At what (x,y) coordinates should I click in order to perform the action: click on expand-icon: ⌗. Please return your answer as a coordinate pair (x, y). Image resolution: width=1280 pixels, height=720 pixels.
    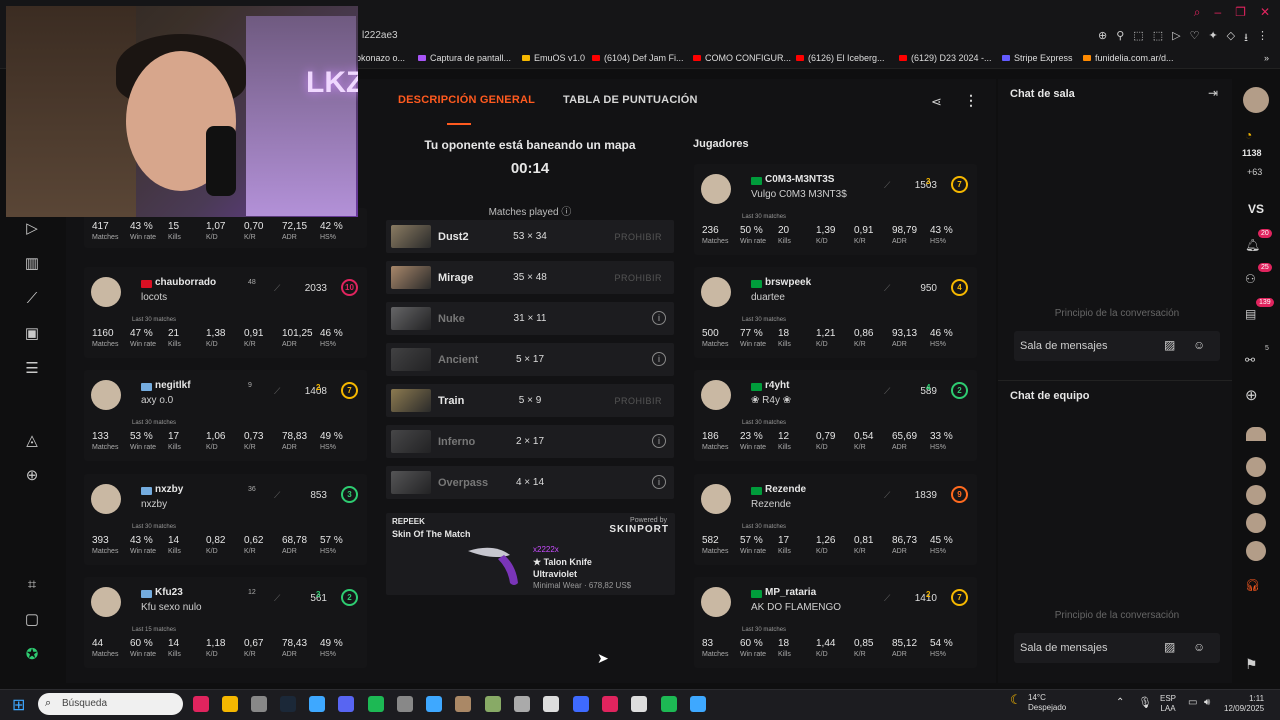
    Looking at the image, I should click on (32, 585).